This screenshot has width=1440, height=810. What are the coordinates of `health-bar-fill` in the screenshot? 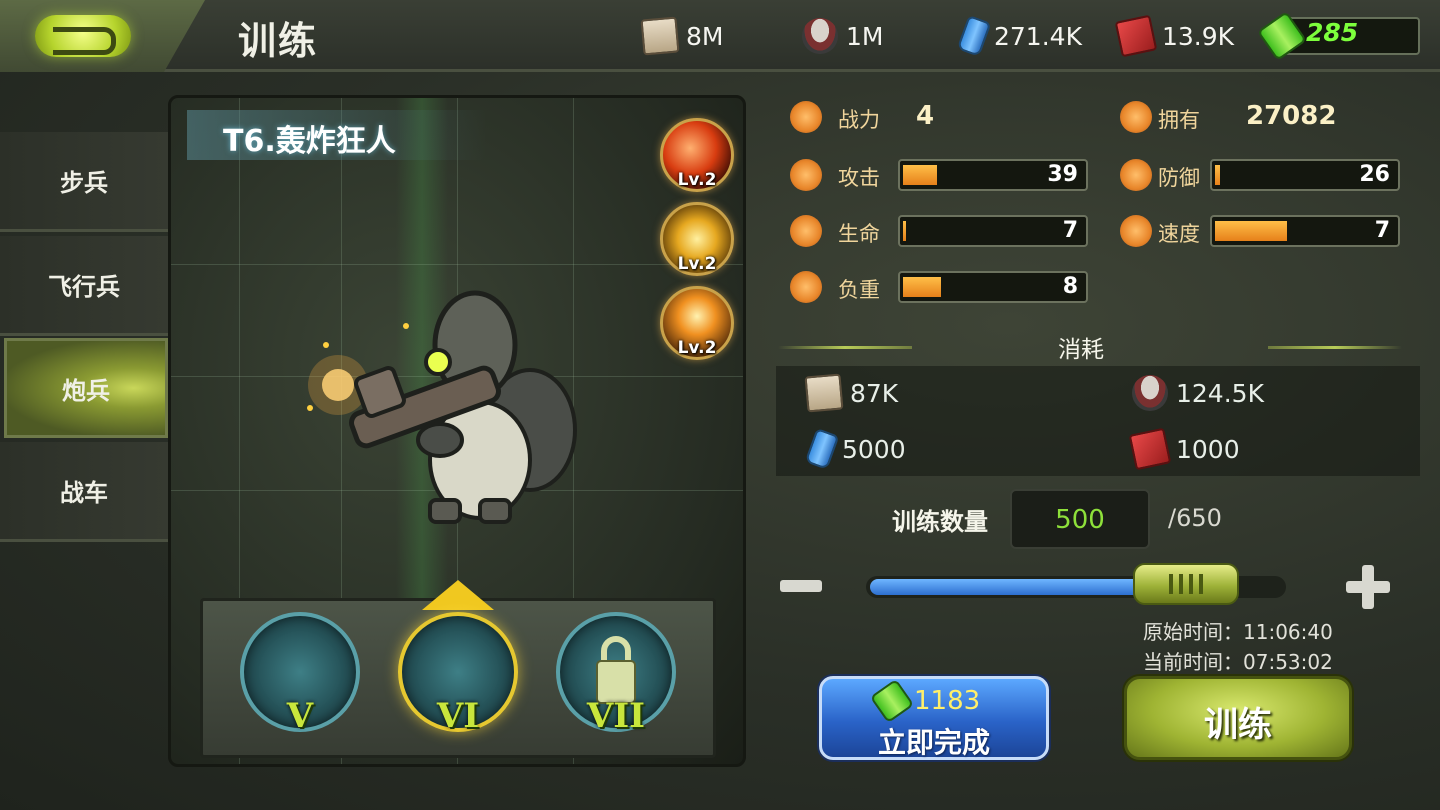 It's located at (904, 231).